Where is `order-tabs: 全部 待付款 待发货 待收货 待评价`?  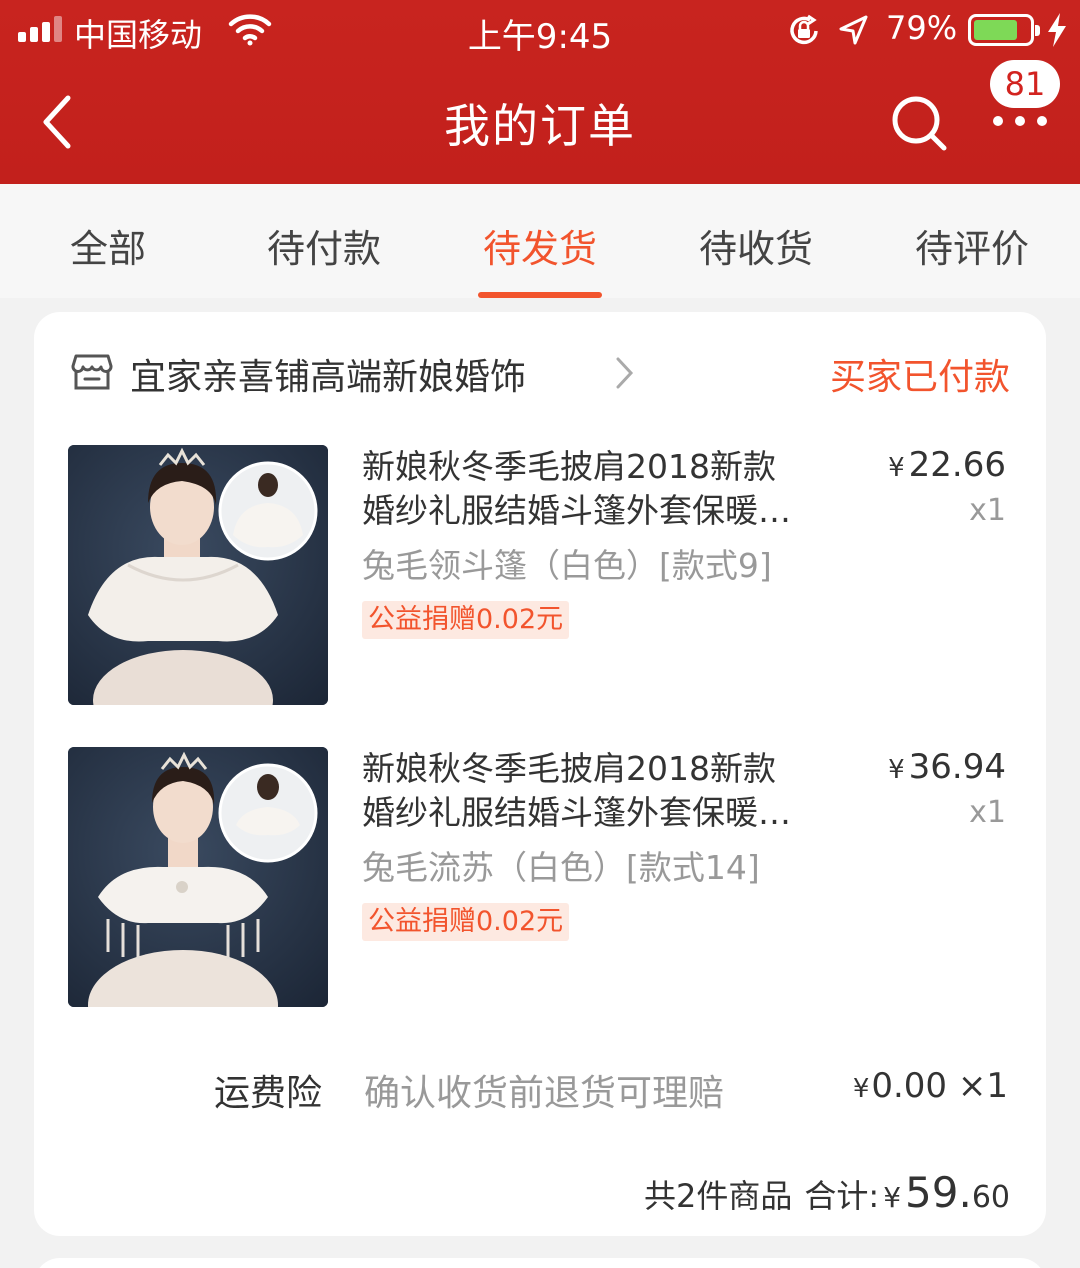 order-tabs: 全部 待付款 待发货 待收货 待评价 is located at coordinates (540, 241).